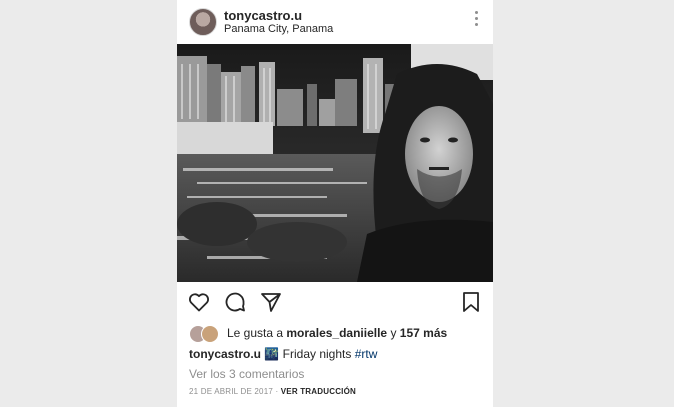 The image size is (674, 407). What do you see at coordinates (476, 21) in the screenshot?
I see `more-options-icon` at bounding box center [476, 21].